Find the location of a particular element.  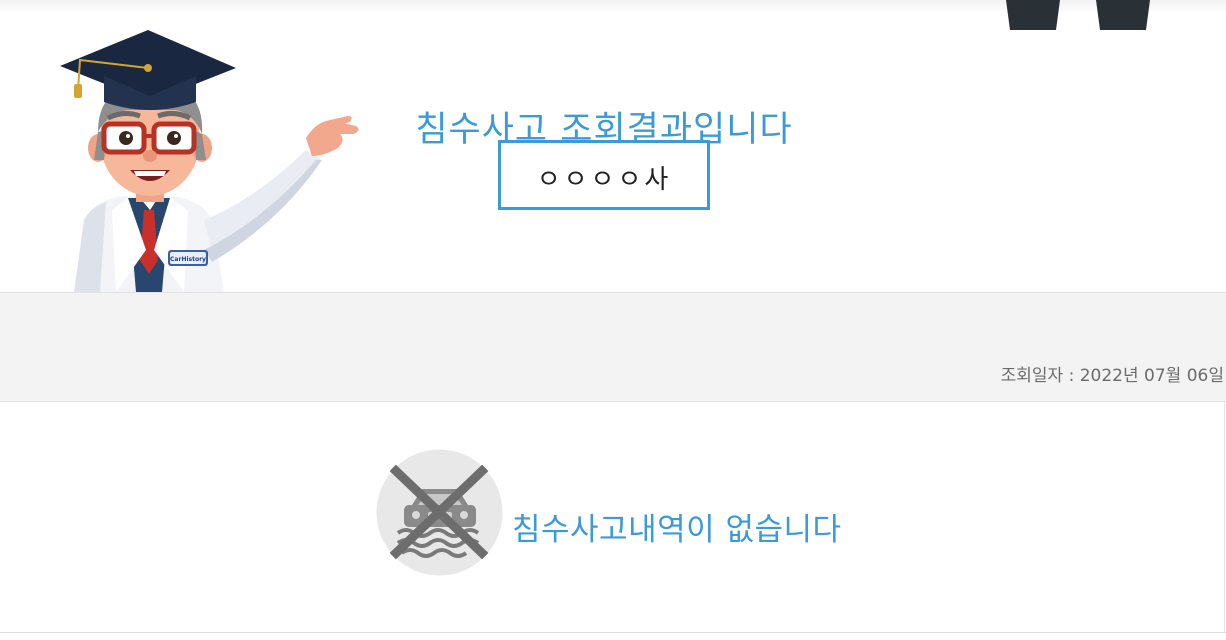

divider is located at coordinates (613, 632).